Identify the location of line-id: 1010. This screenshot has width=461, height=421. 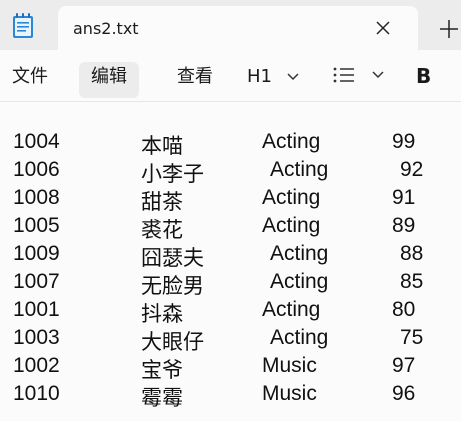
(36, 393).